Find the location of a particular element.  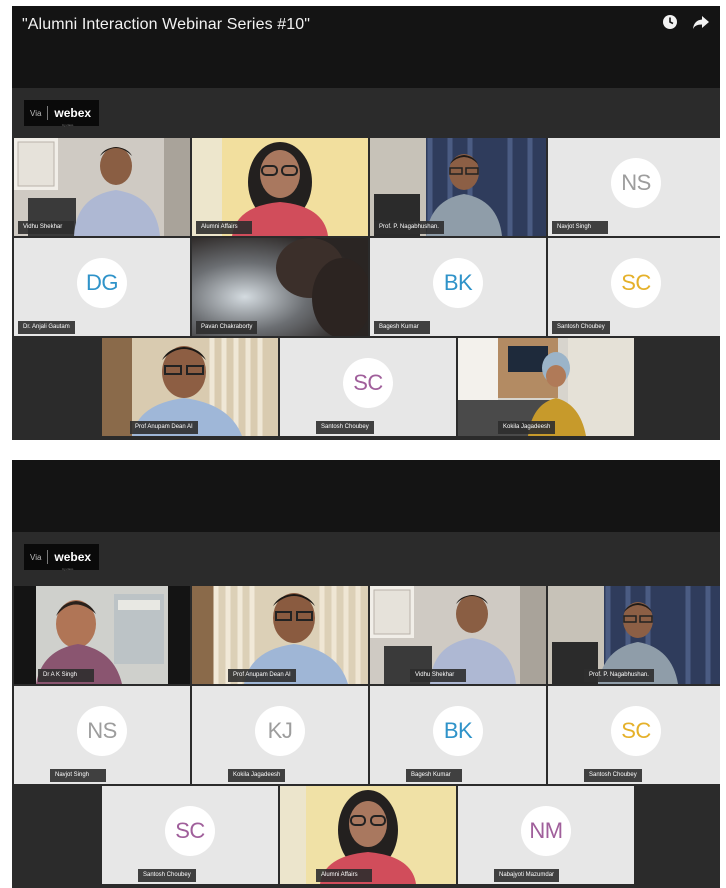

participant-tile: Kokila Jagadeesh is located at coordinates (546, 387).